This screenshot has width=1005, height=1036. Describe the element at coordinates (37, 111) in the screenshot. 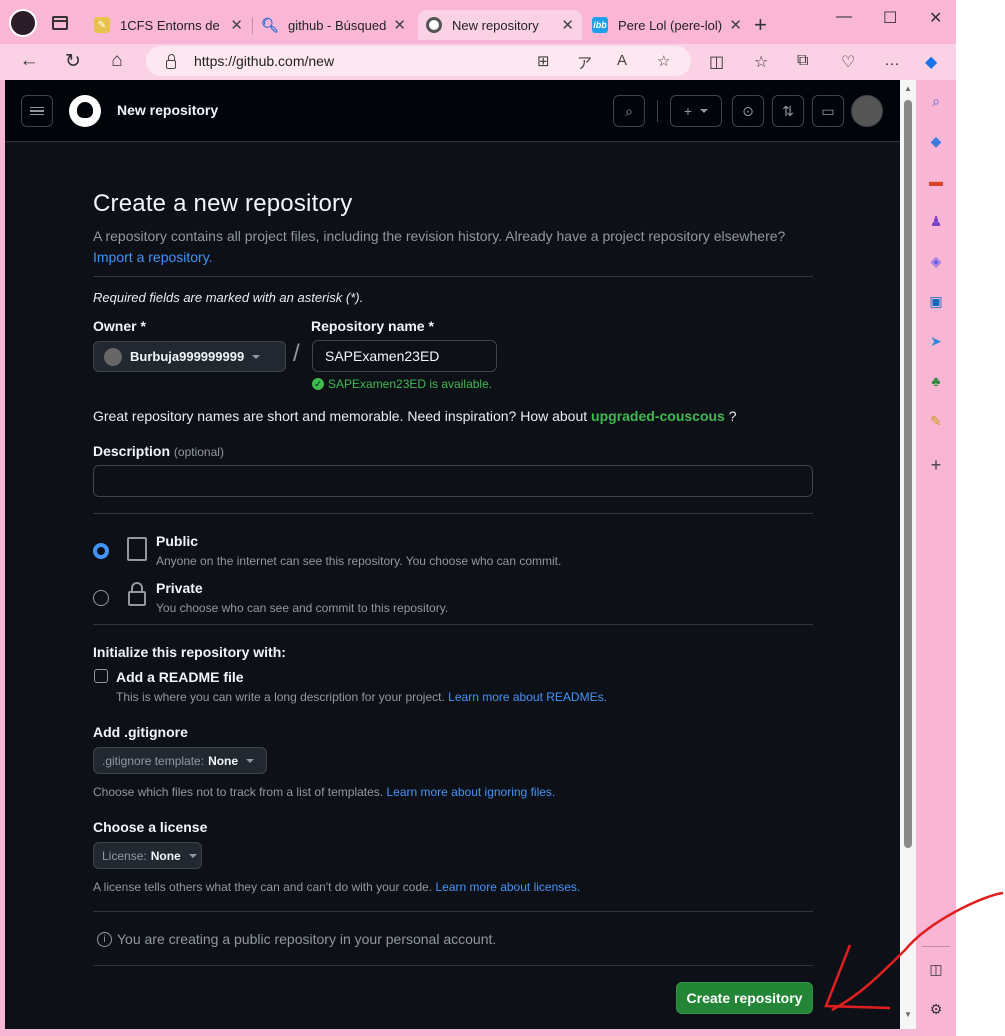

I see `menu-hamburger-icon` at that location.